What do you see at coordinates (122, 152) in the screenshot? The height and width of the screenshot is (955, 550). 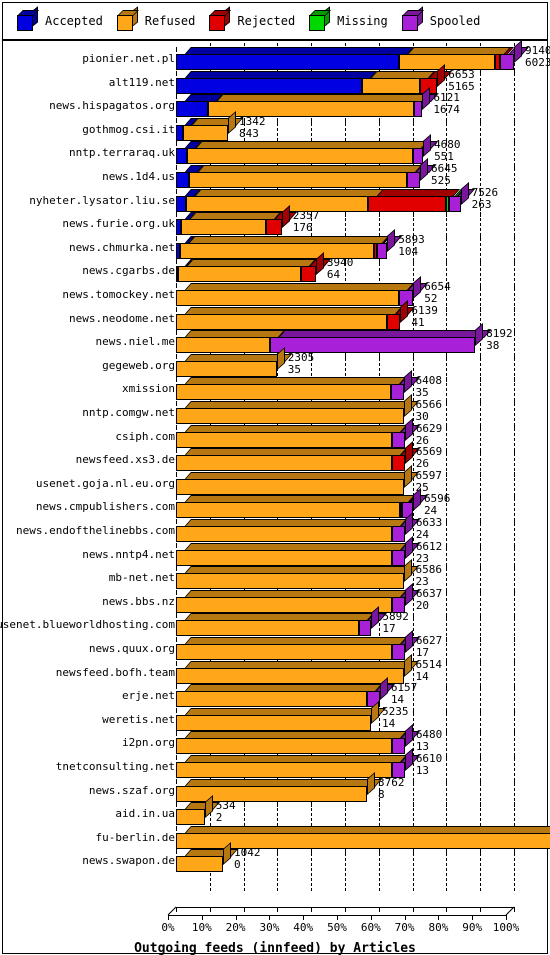 I see `category-label: nntp.terraraq.uk` at bounding box center [122, 152].